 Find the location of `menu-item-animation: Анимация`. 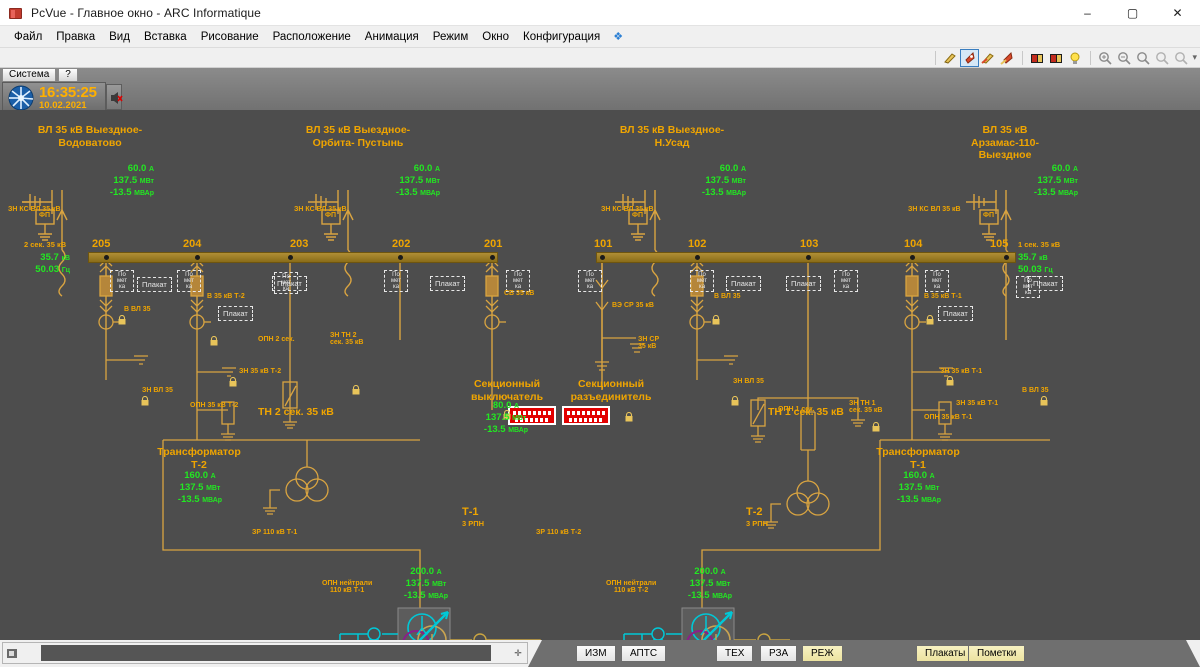

menu-item-animation: Анимация is located at coordinates (392, 37).